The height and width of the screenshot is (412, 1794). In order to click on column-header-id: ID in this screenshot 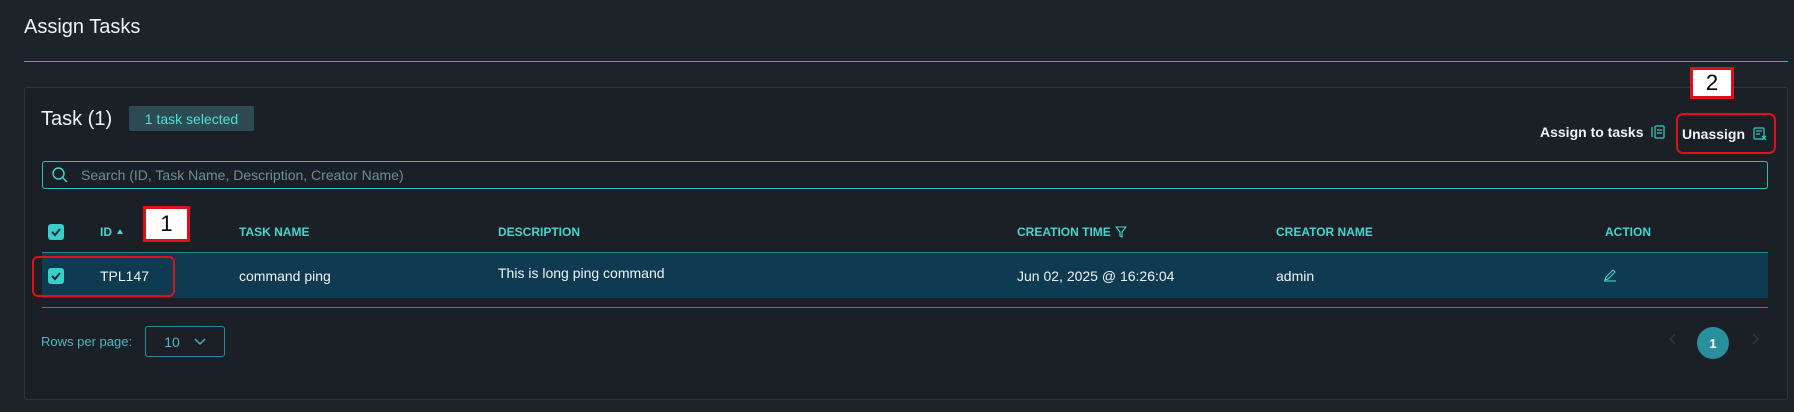, I will do `click(112, 232)`.